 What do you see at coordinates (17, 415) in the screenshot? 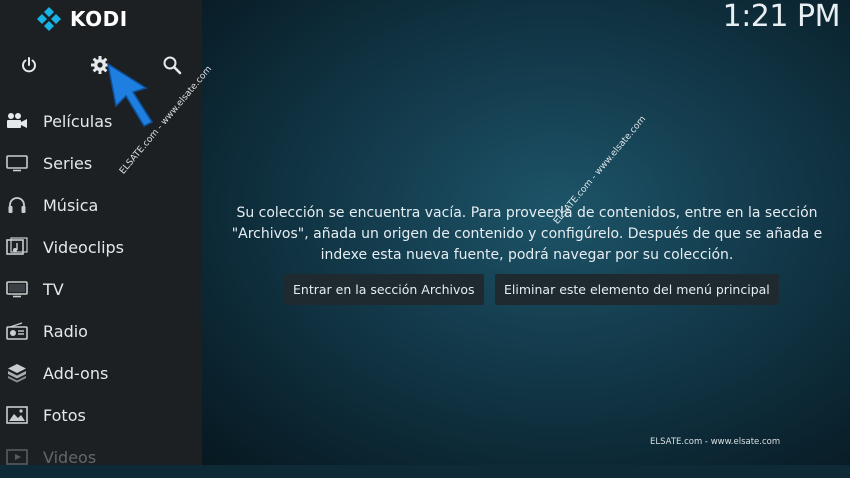
I see `picture-icon` at bounding box center [17, 415].